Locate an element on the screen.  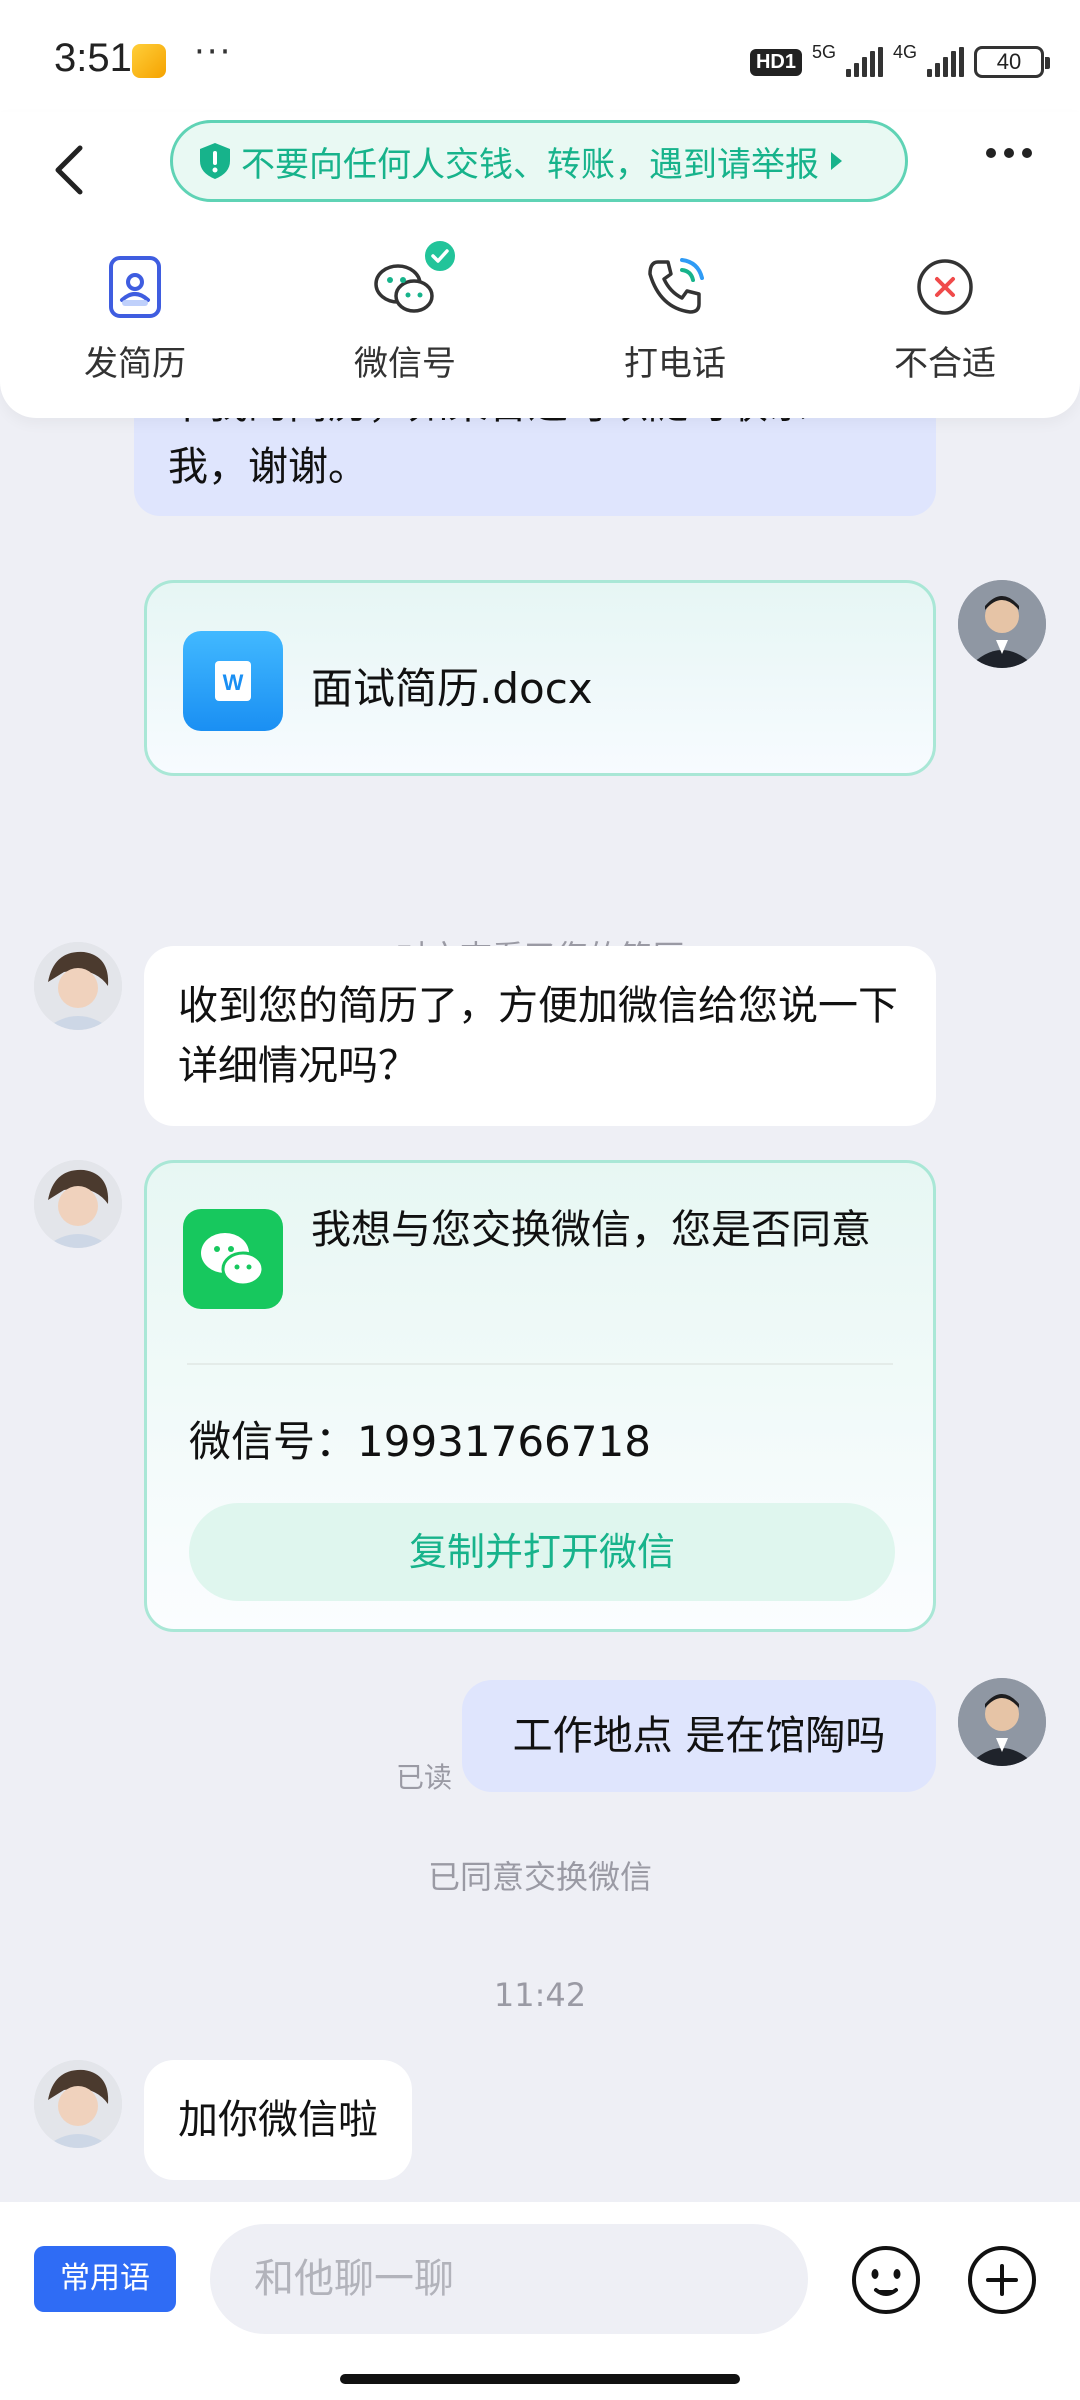
chat-header: 不要向任何人交钱、转账，遇到请举报 发简历 微信号 打电话 不合适 is located at coordinates (540, 265).